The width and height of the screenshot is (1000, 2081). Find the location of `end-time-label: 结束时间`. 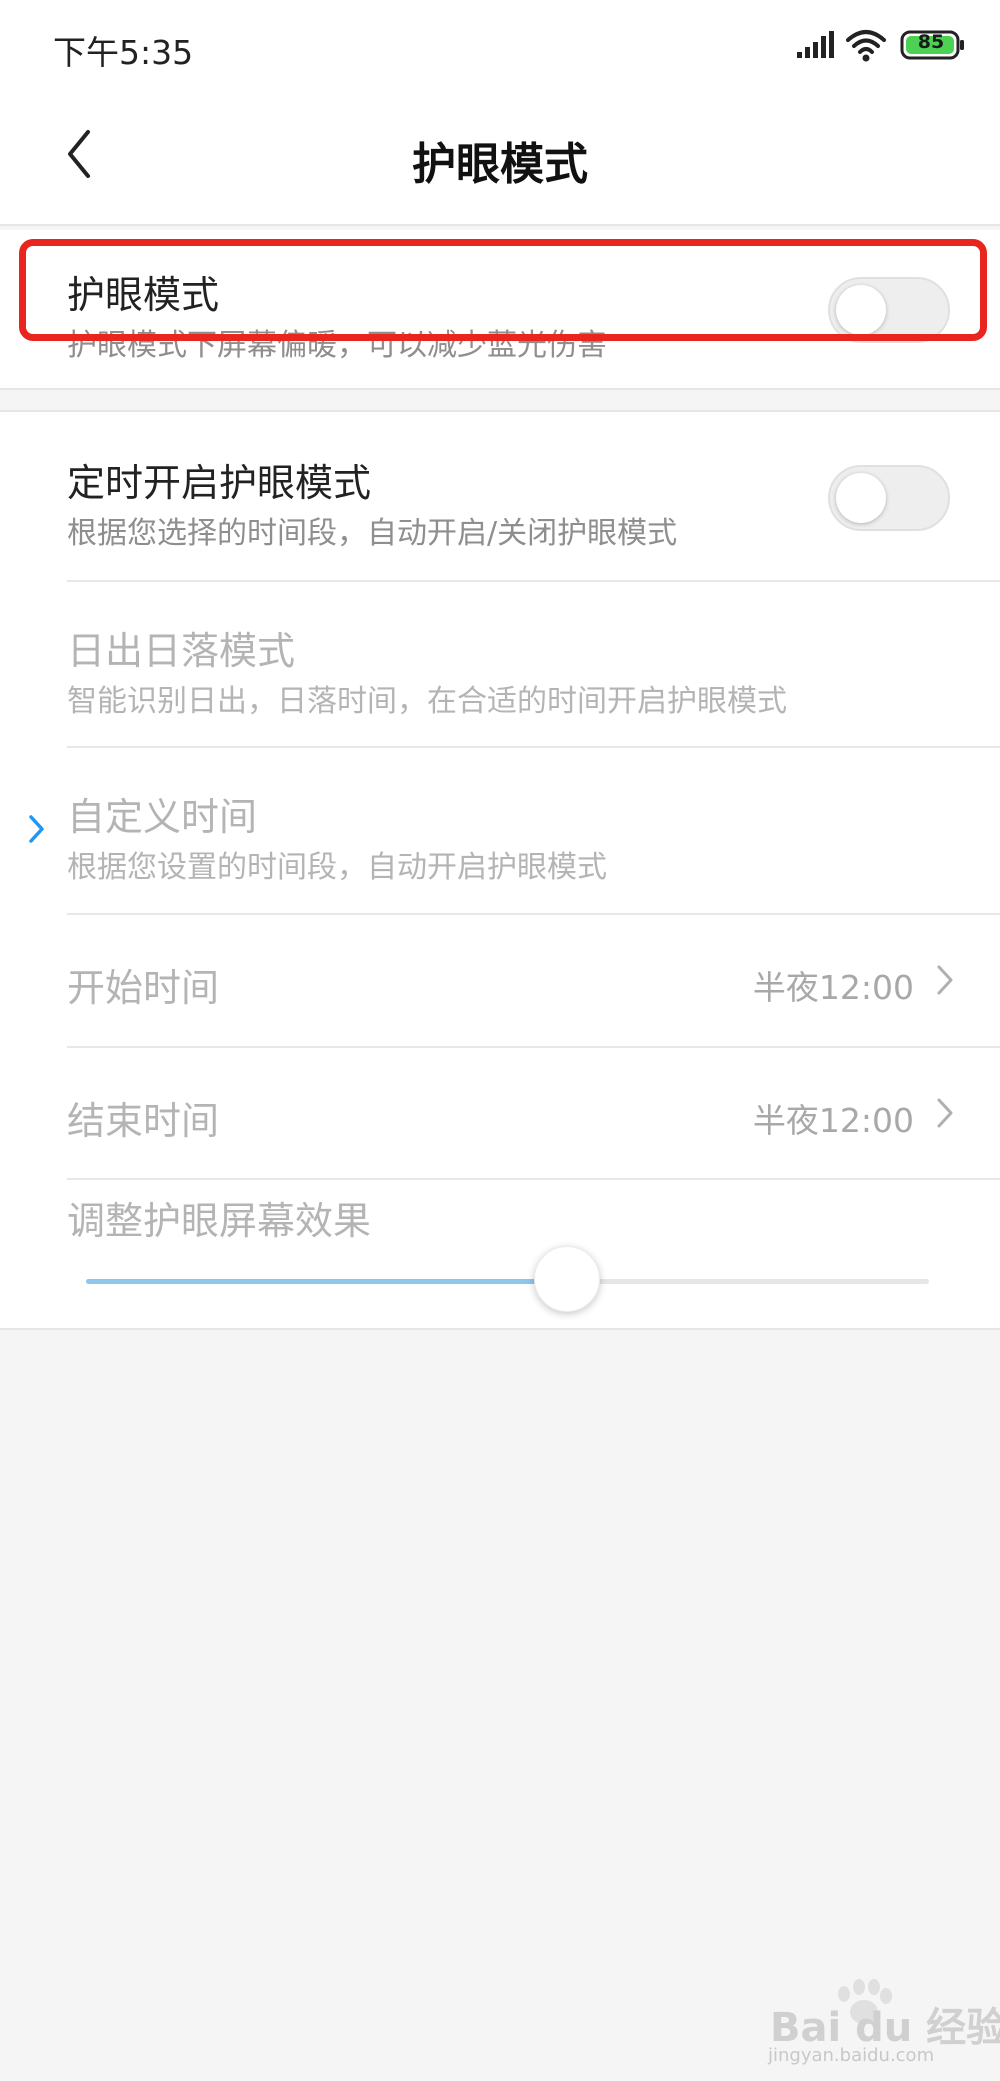

end-time-label: 结束时间 is located at coordinates (143, 1121).